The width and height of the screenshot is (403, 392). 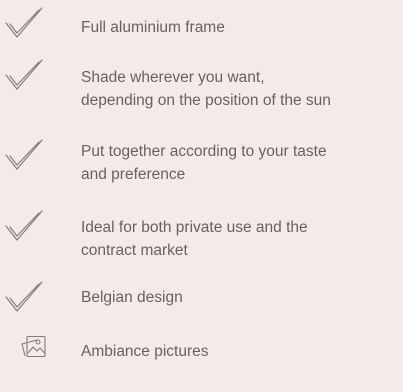 What do you see at coordinates (133, 174) in the screenshot?
I see `feature-line: and preference` at bounding box center [133, 174].